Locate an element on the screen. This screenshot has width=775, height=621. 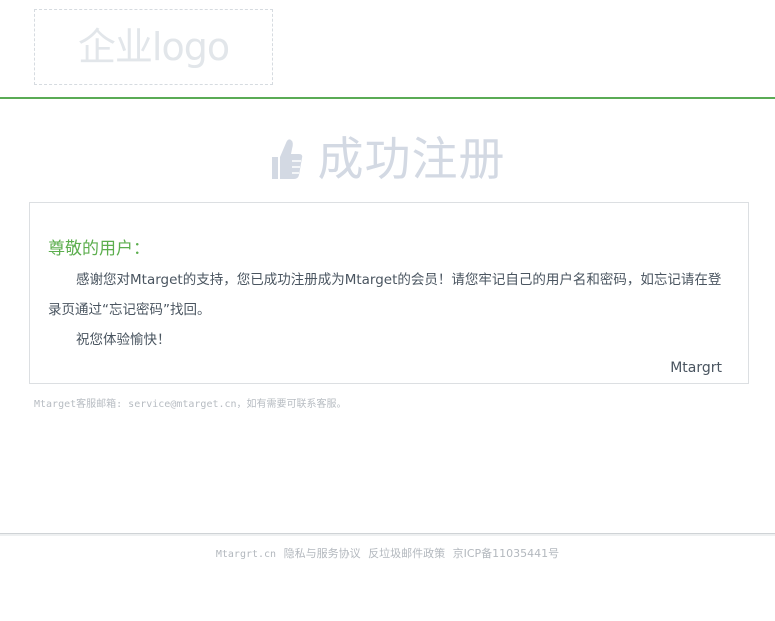
footer-divider-shadow is located at coordinates (387, 535).